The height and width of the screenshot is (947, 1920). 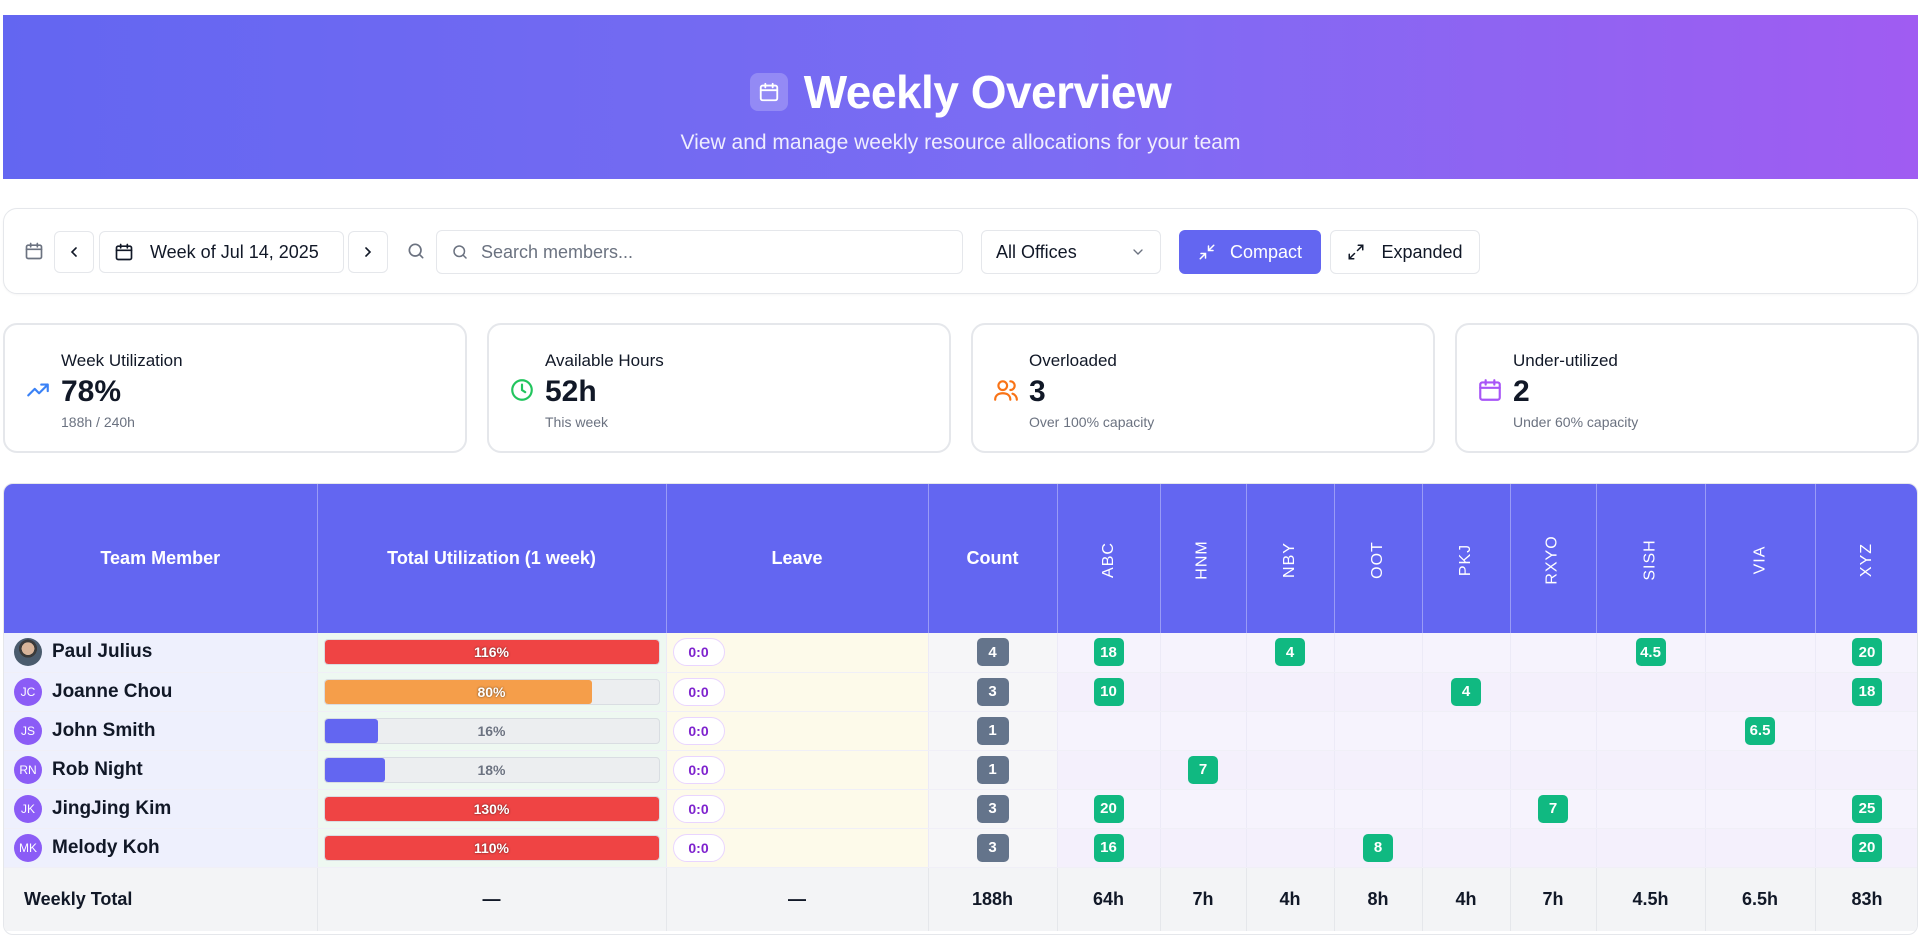 I want to click on column-header-utilization: Total Utilization (1 week), so click(x=492, y=558).